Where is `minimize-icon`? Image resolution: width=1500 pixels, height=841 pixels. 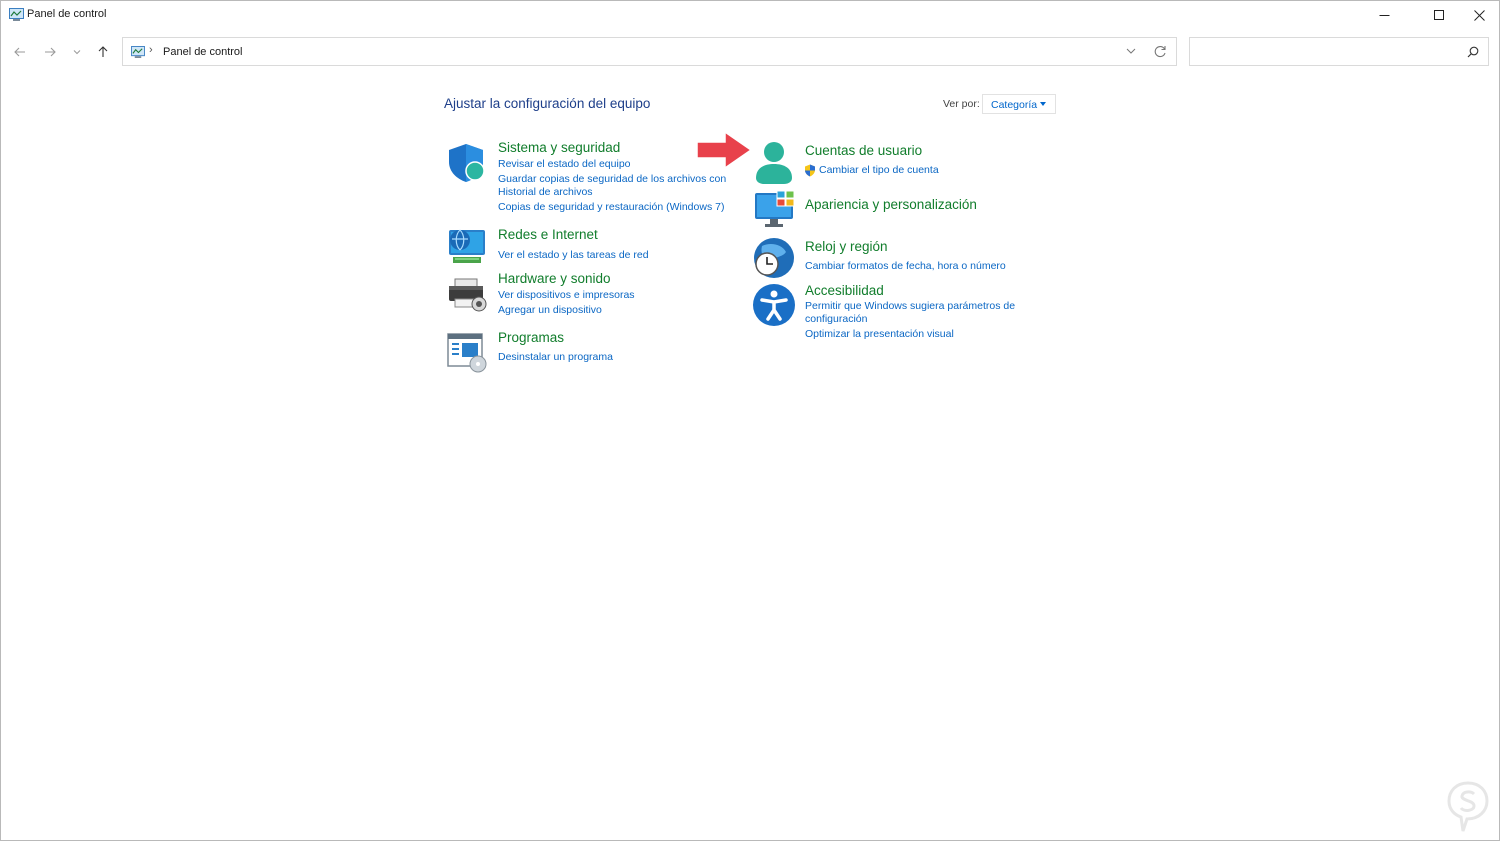
minimize-icon is located at coordinates (1384, 15).